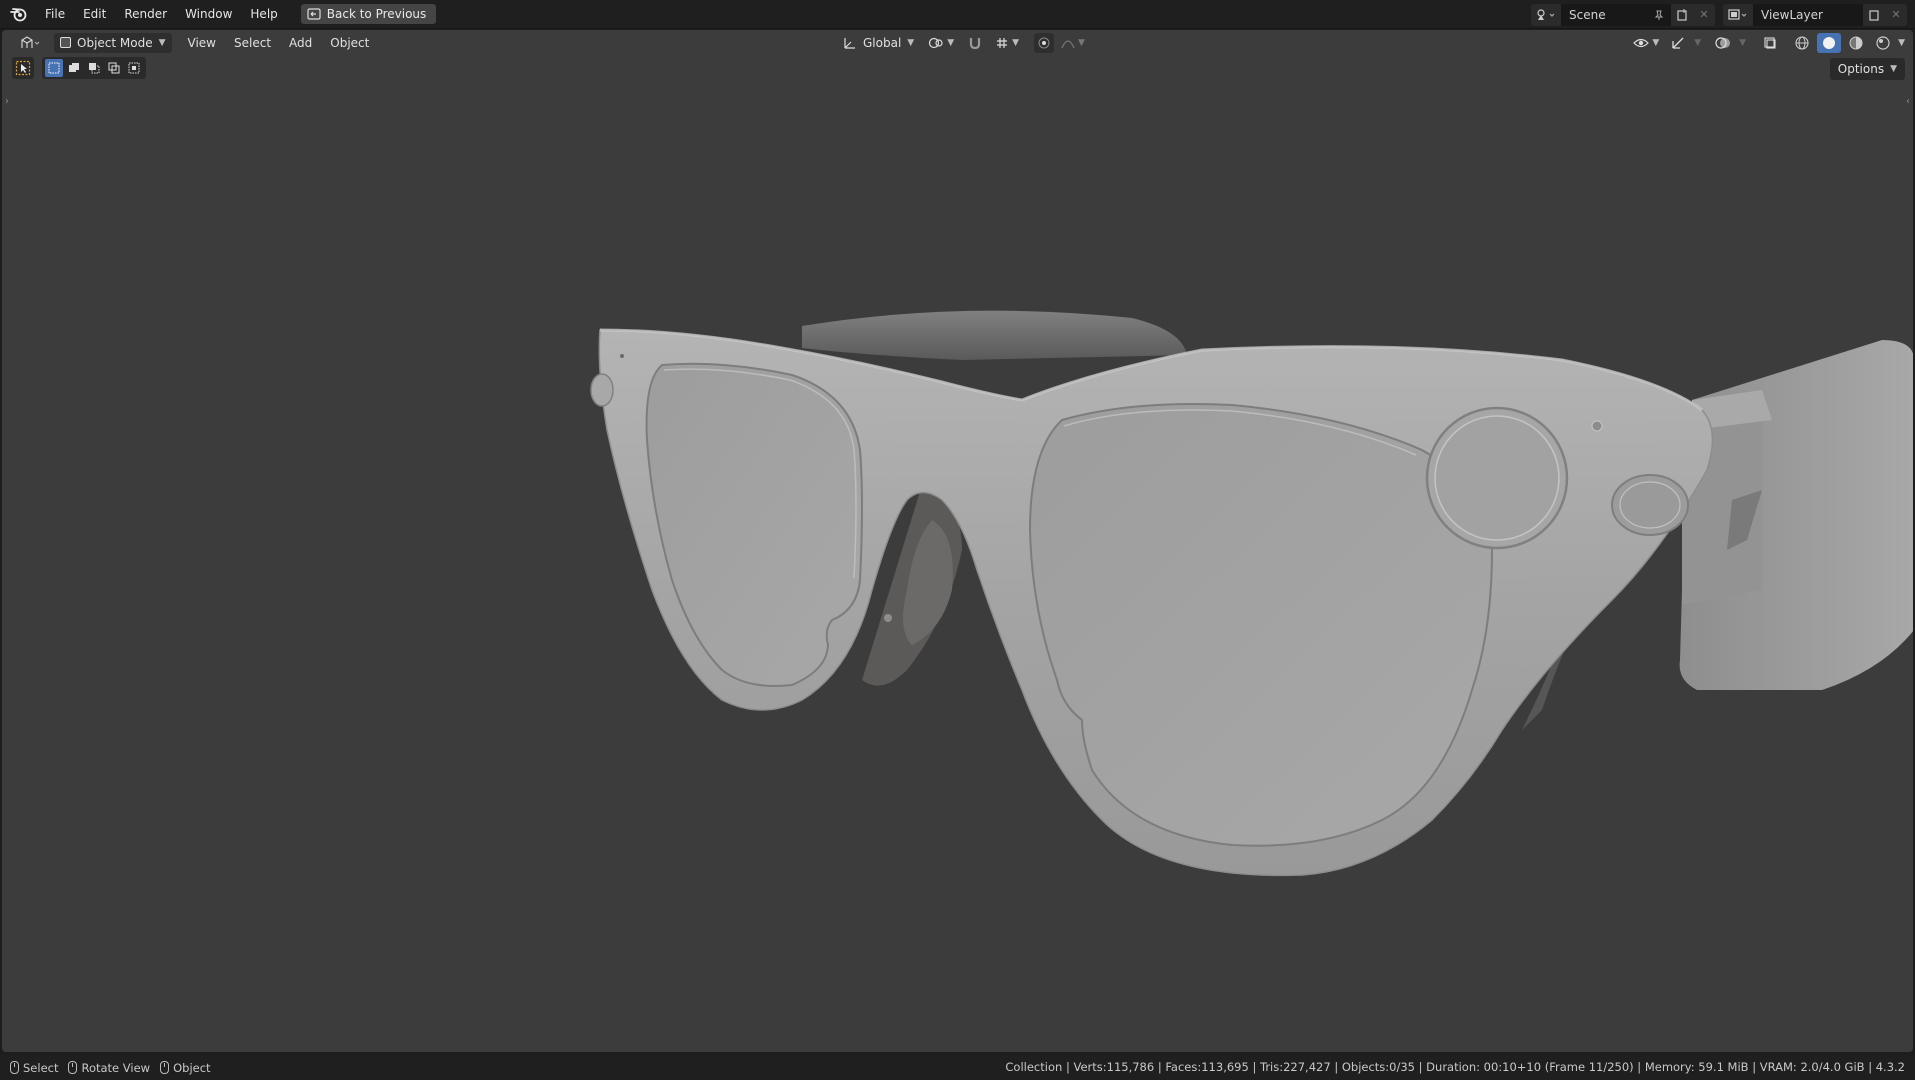 This screenshot has width=1915, height=1080. I want to click on proportional-falloff-button: ▼, so click(1073, 43).